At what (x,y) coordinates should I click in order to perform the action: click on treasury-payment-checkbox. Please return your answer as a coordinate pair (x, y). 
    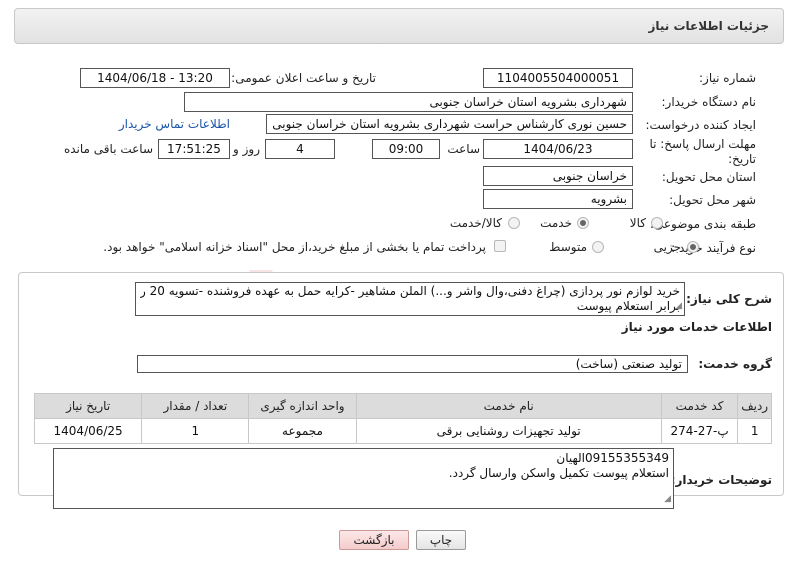
    Looking at the image, I should click on (500, 246).